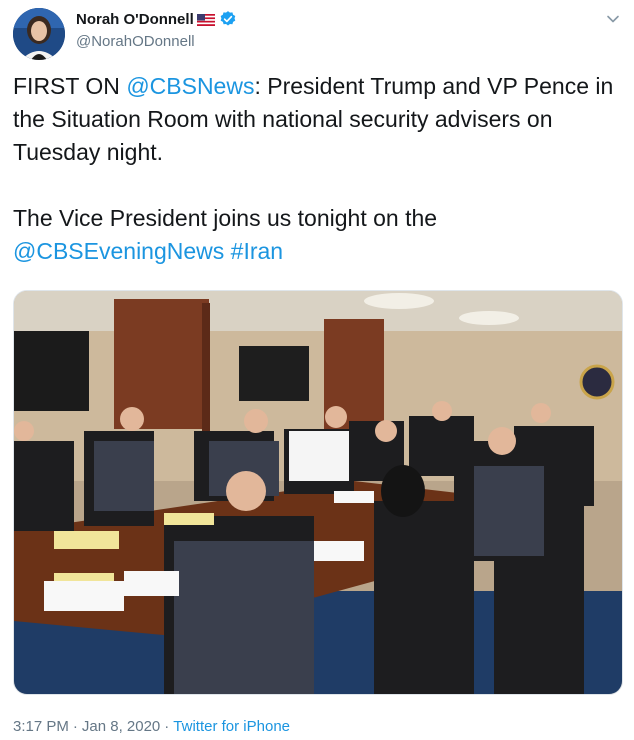 The width and height of the screenshot is (634, 740). What do you see at coordinates (613, 19) in the screenshot?
I see `chevron-down-icon` at bounding box center [613, 19].